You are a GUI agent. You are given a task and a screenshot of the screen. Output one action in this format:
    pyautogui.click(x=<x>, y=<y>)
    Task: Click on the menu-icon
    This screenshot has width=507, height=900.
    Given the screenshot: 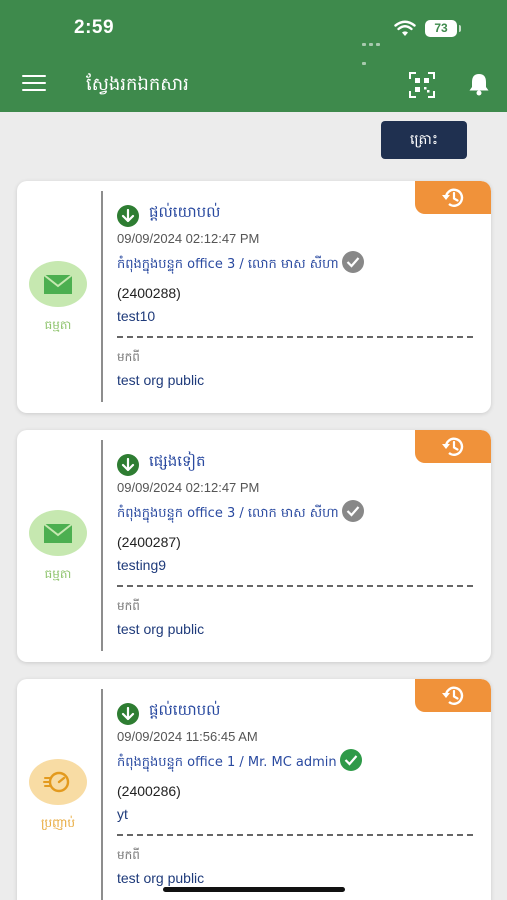 What is the action you would take?
    pyautogui.click(x=34, y=84)
    